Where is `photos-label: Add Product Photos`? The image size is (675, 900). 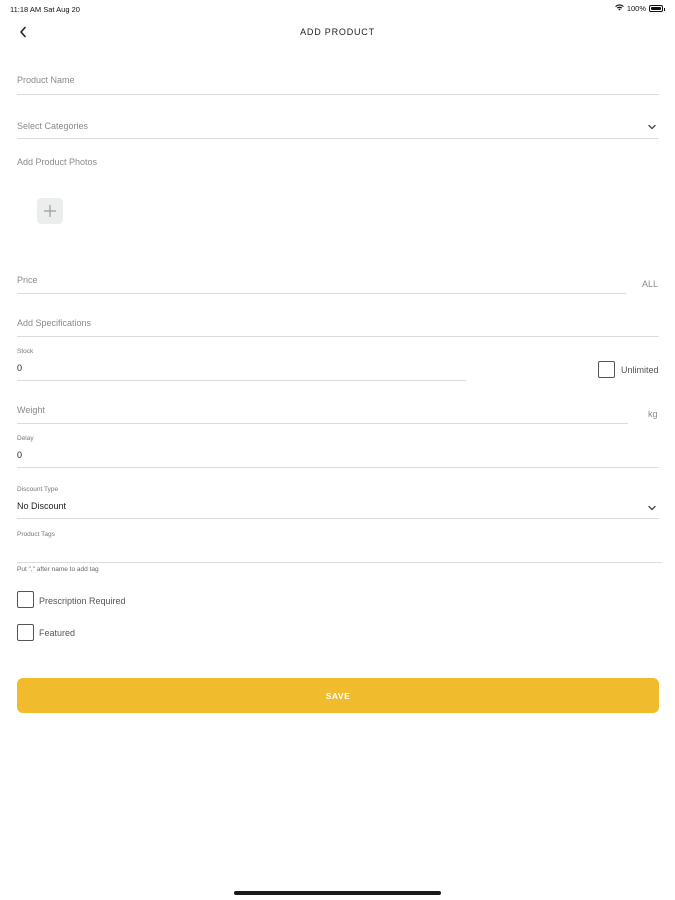
photos-label: Add Product Photos is located at coordinates (57, 162).